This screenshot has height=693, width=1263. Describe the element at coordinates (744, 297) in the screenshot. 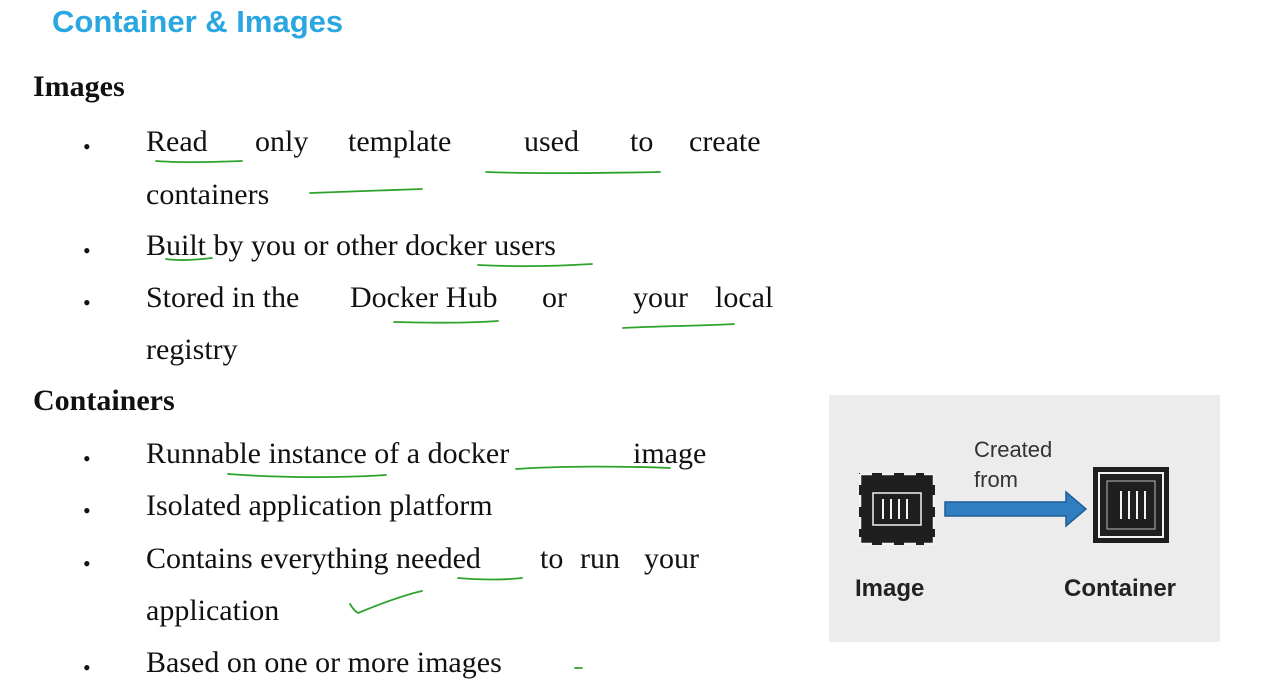

I see `word: local` at that location.